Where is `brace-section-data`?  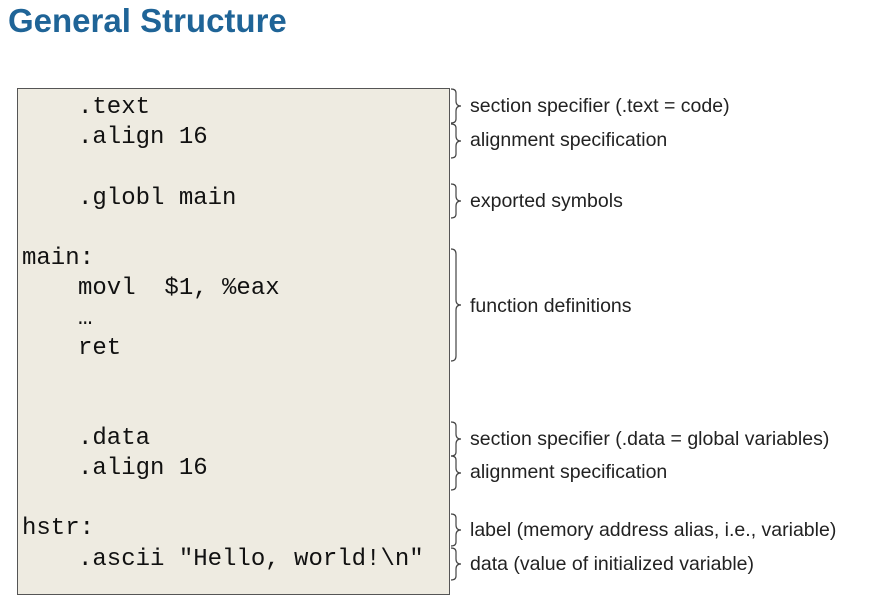 brace-section-data is located at coordinates (456, 439).